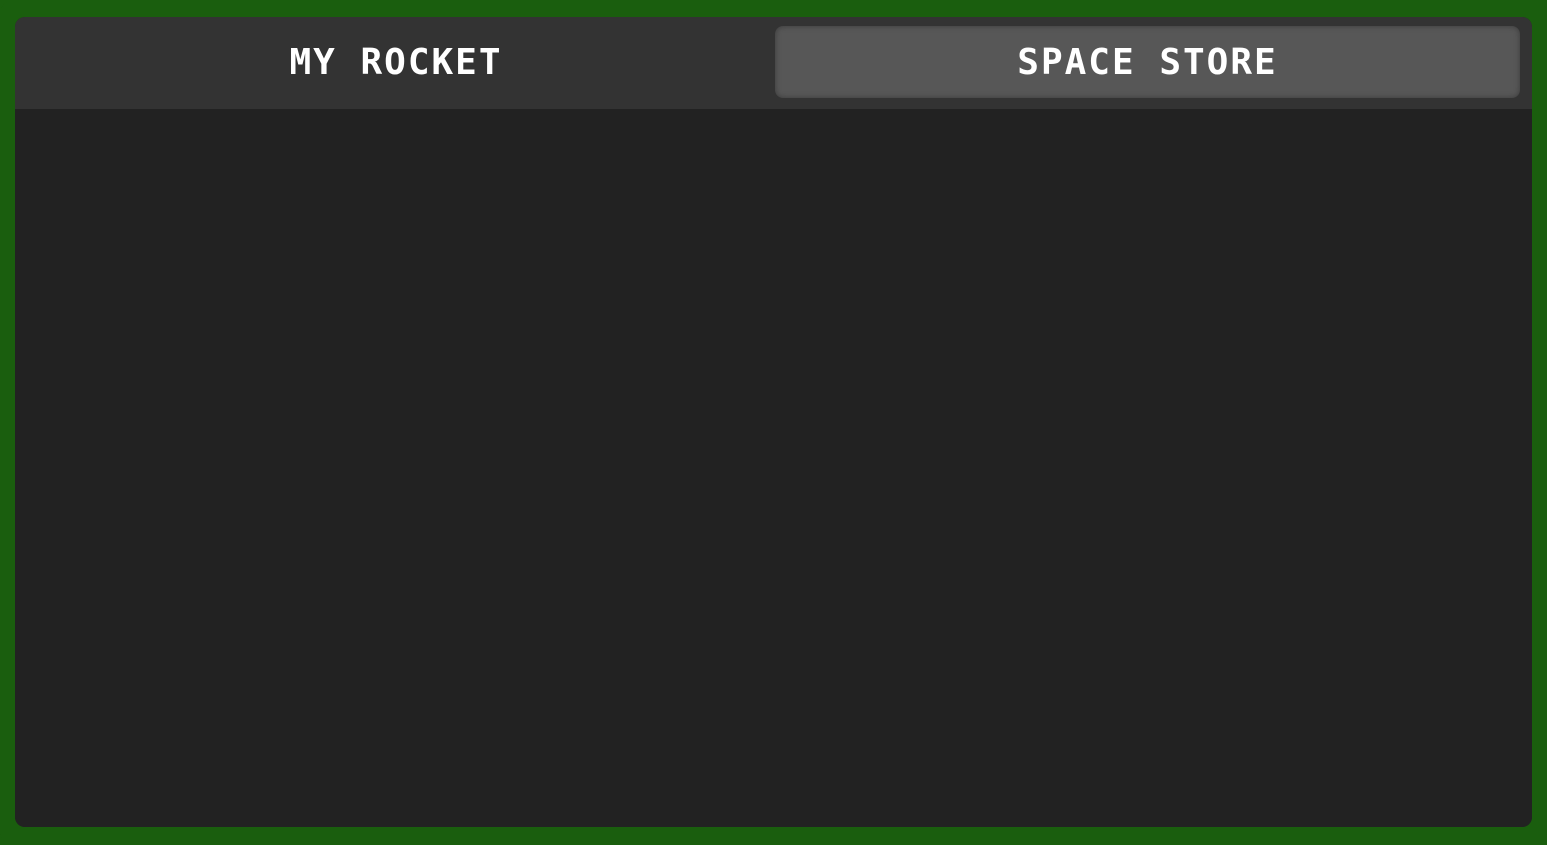 The width and height of the screenshot is (1547, 845). I want to click on tab-bar: MY ROCKET SPACE STORE, so click(773, 63).